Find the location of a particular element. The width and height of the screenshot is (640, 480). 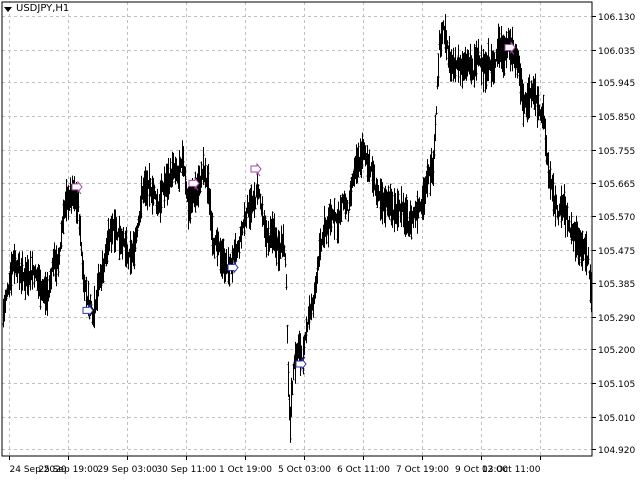

symbol-title: USDJPY,H1 is located at coordinates (43, 8).